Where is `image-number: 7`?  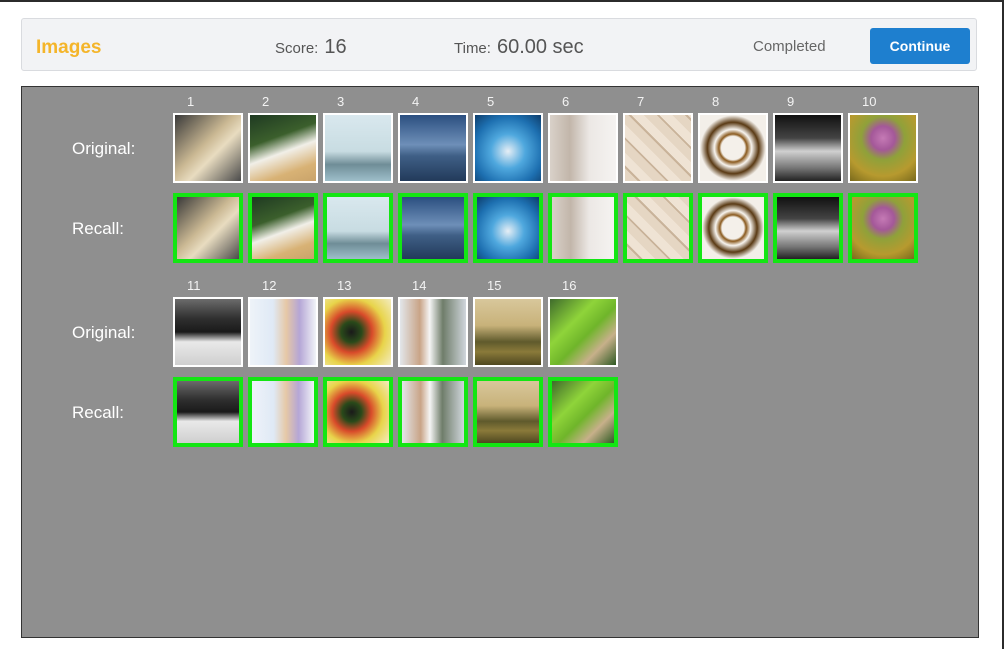
image-number: 7 is located at coordinates (641, 101).